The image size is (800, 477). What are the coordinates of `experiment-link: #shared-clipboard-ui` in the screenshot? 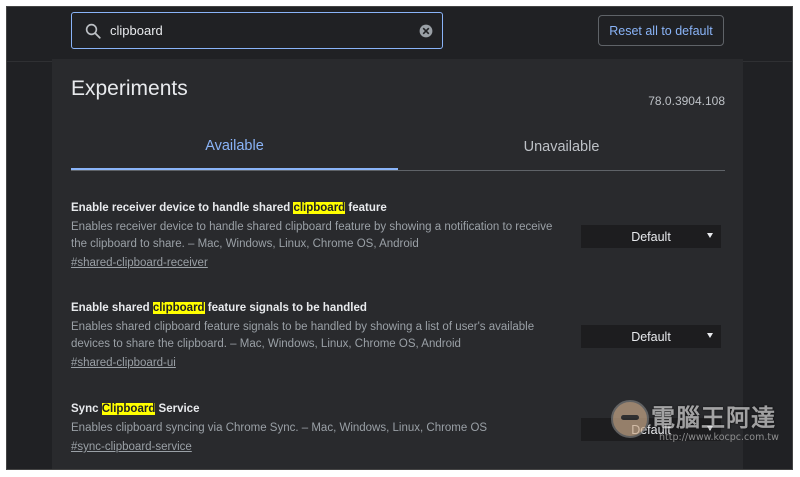 It's located at (123, 363).